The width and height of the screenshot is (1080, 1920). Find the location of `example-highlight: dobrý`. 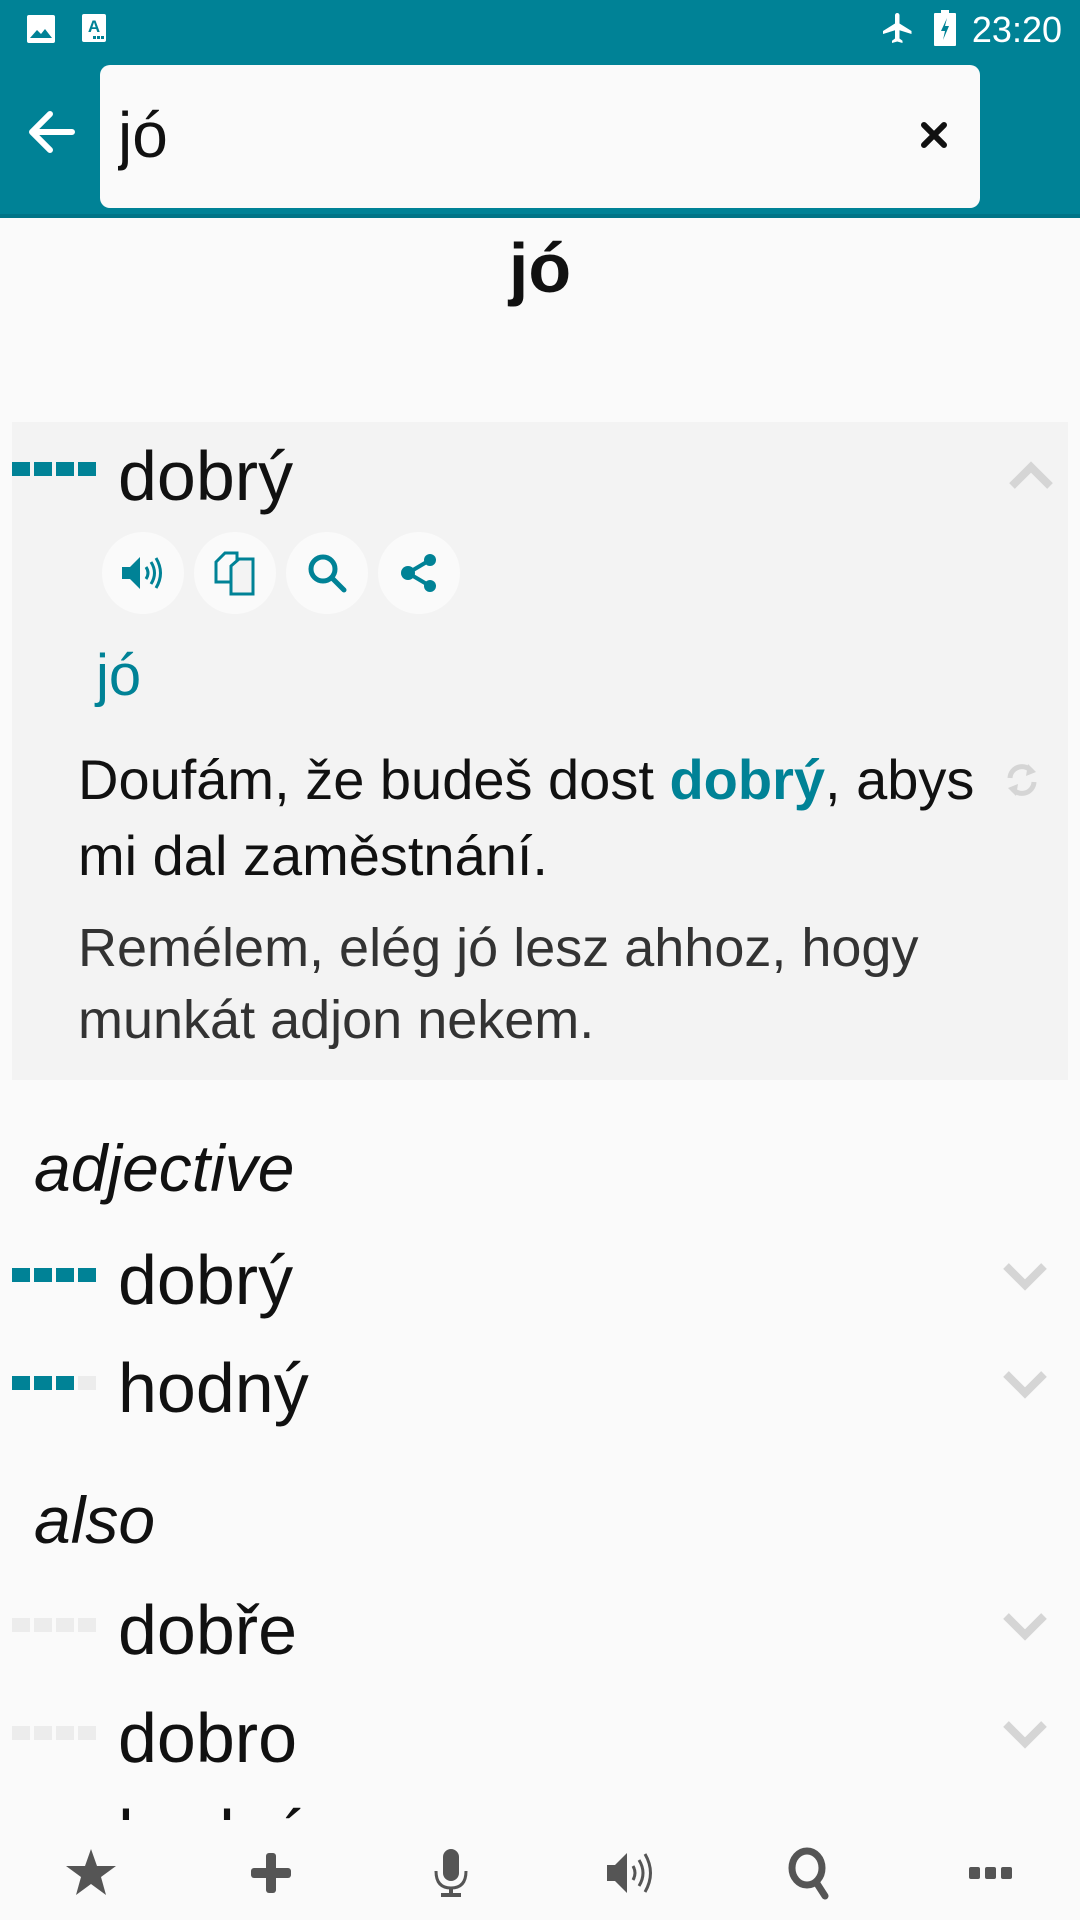

example-highlight: dobrý is located at coordinates (747, 779).